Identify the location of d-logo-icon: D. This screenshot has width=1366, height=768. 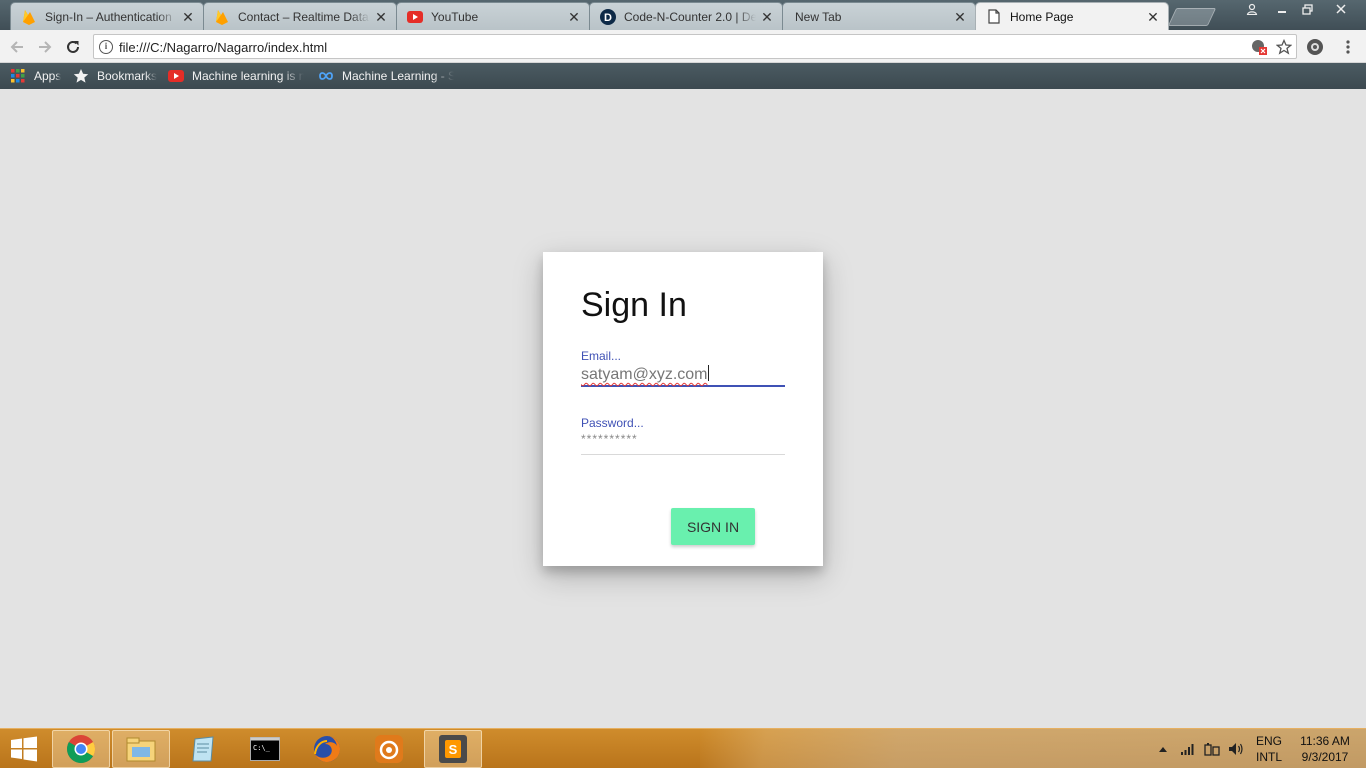
(608, 16).